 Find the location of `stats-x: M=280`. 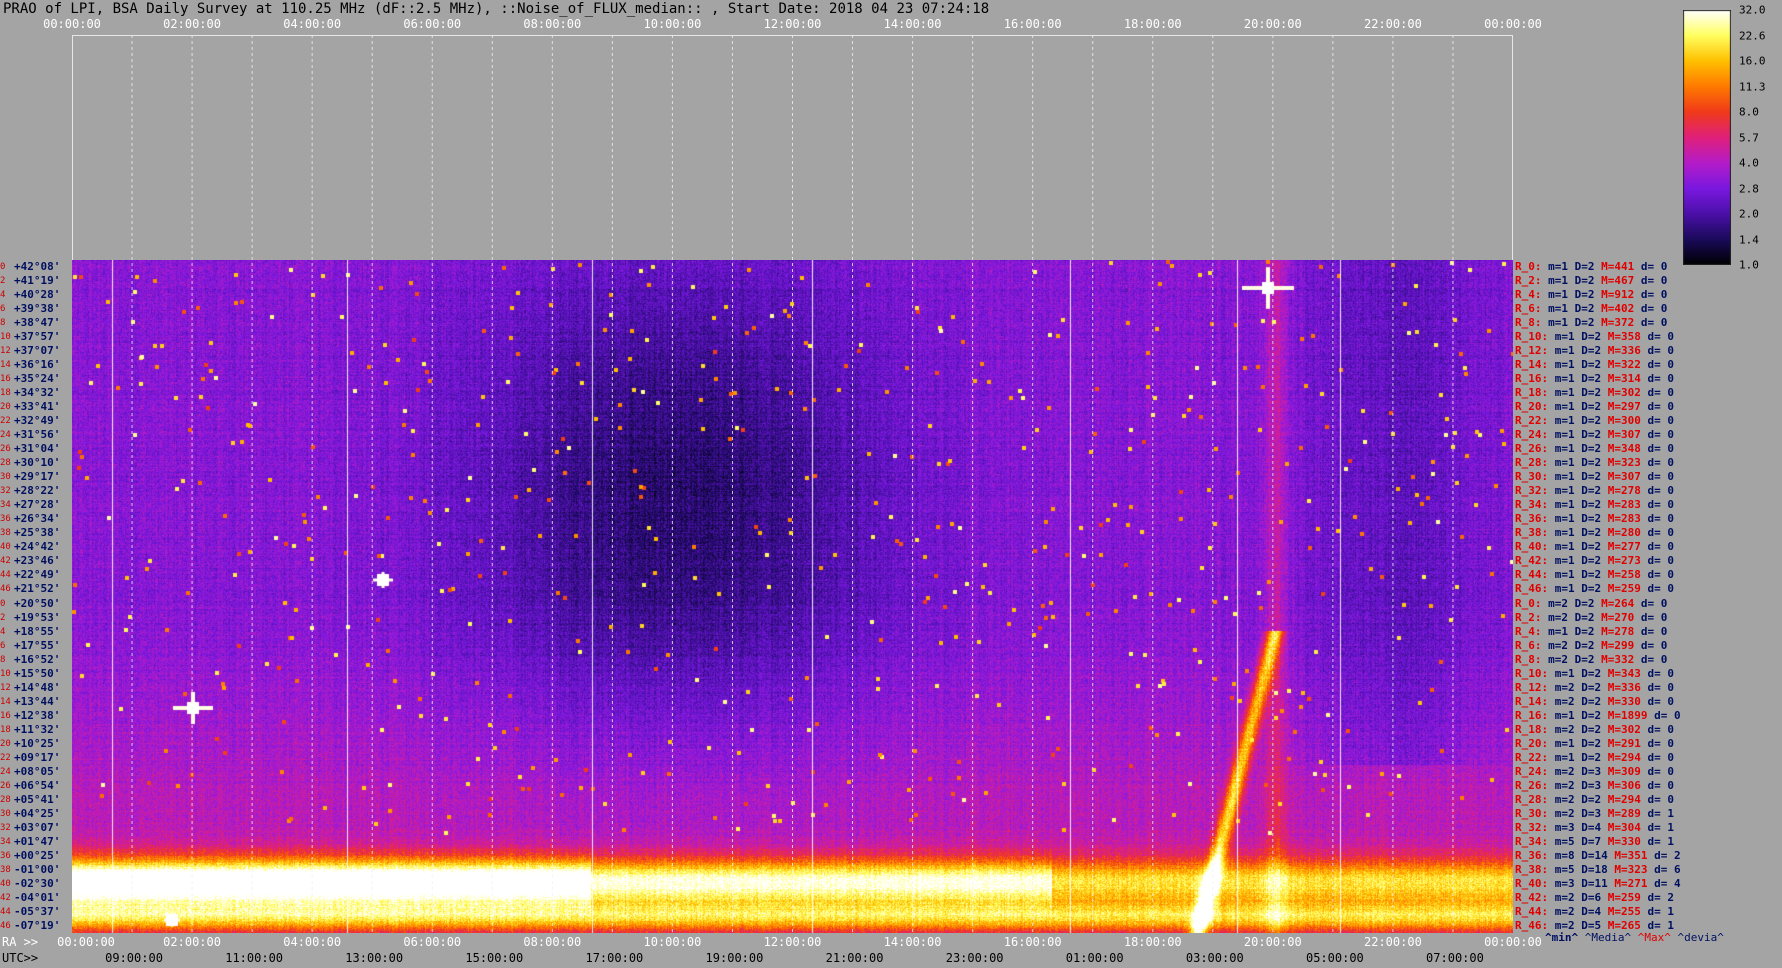

stats-x: M=280 is located at coordinates (1624, 533).